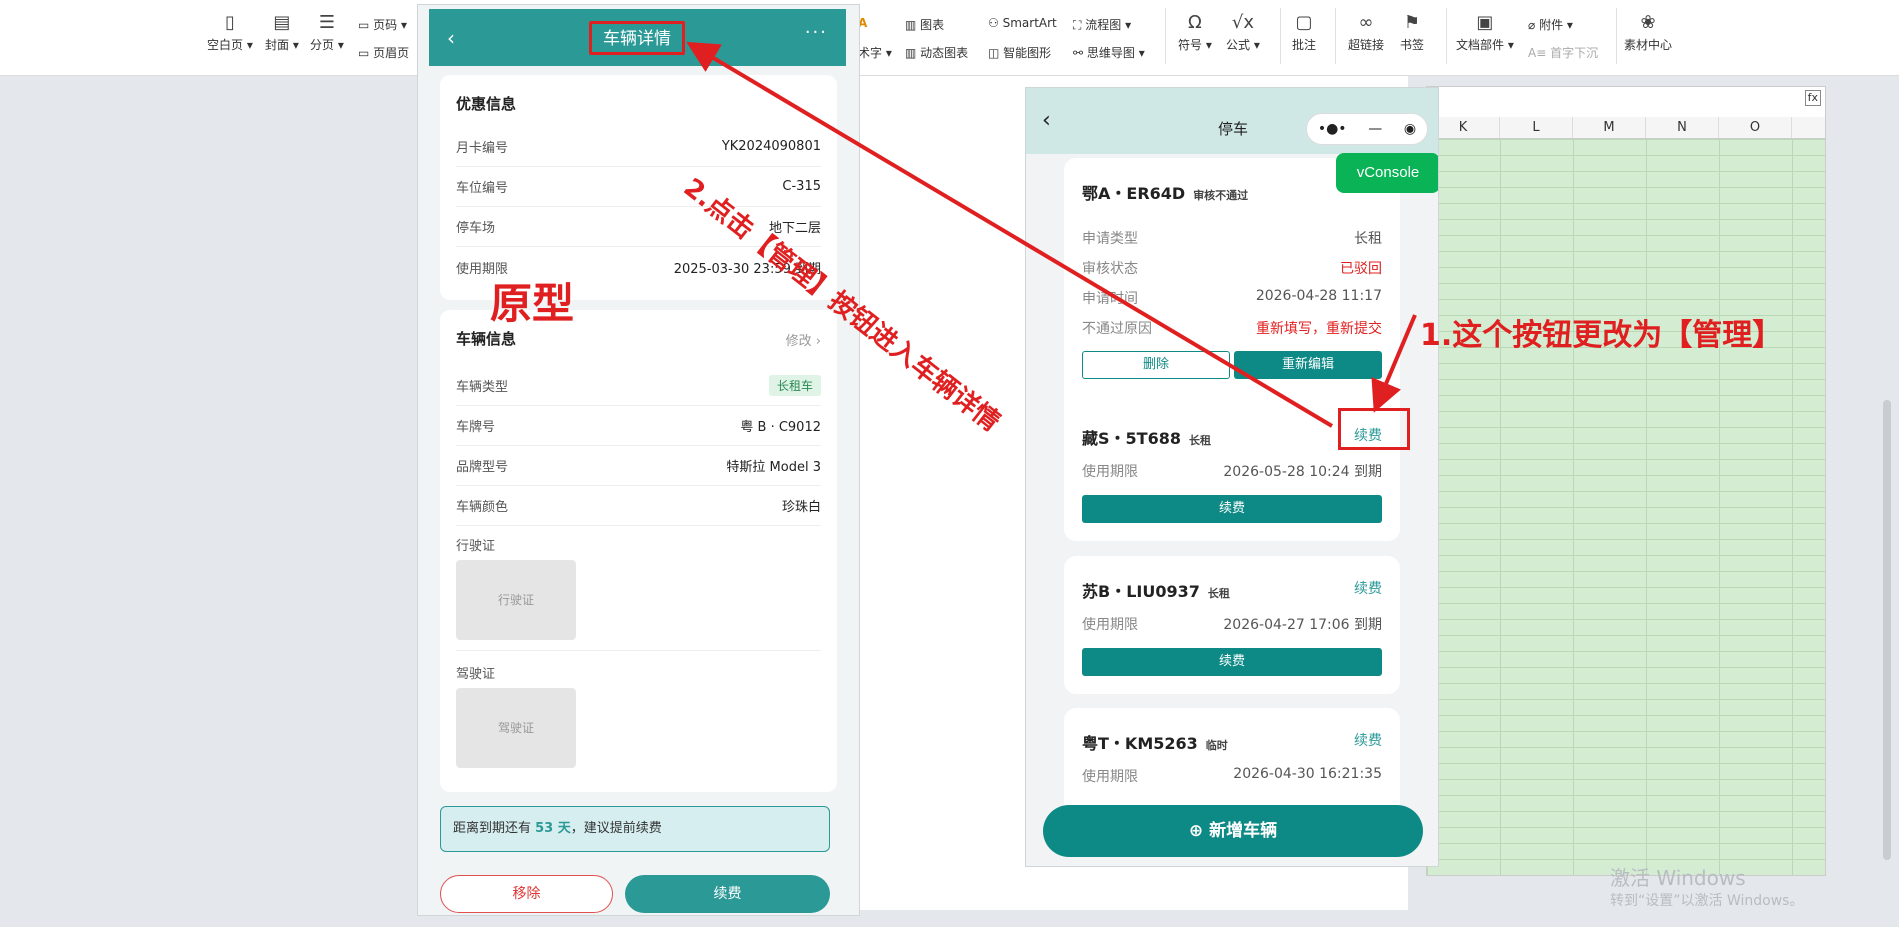 This screenshot has height=927, width=1899. Describe the element at coordinates (1394, 363) in the screenshot. I see `arrow-to-button` at that location.